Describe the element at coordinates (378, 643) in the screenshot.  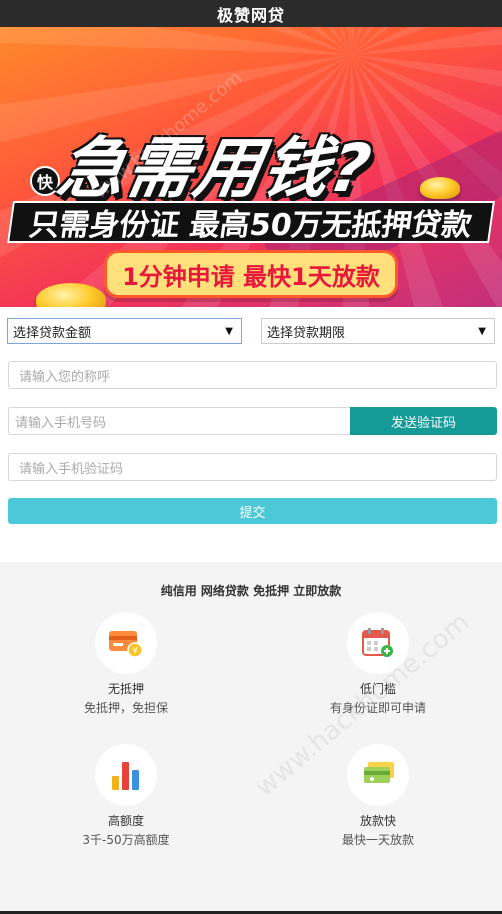
I see `calendar-plus-icon` at that location.